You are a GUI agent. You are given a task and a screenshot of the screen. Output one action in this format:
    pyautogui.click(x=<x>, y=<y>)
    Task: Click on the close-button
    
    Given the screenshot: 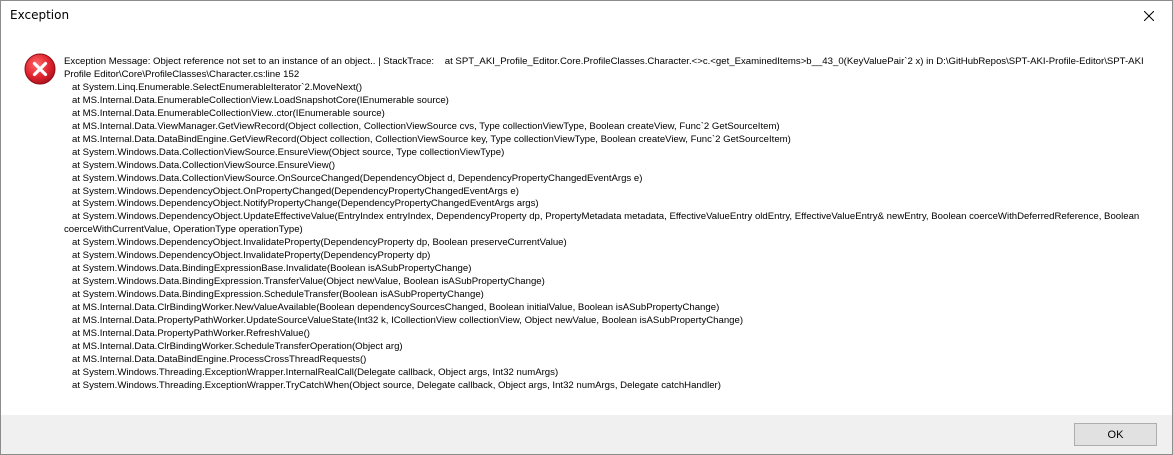 What is the action you would take?
    pyautogui.click(x=1149, y=16)
    